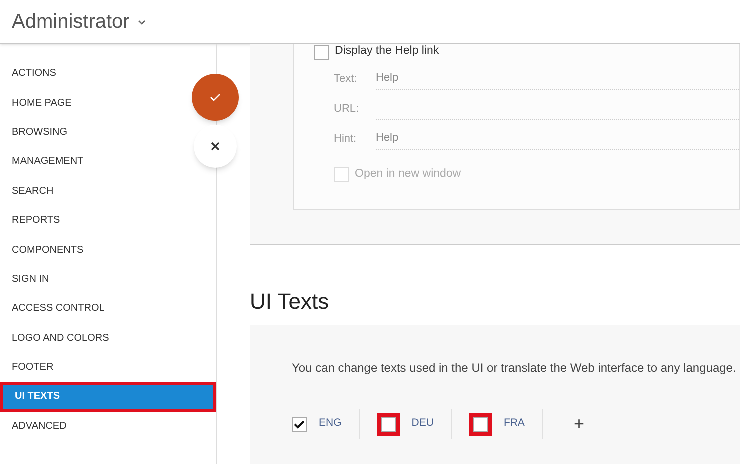  What do you see at coordinates (44, 162) in the screenshot?
I see `sidebar-item: MANAGEMENT` at bounding box center [44, 162].